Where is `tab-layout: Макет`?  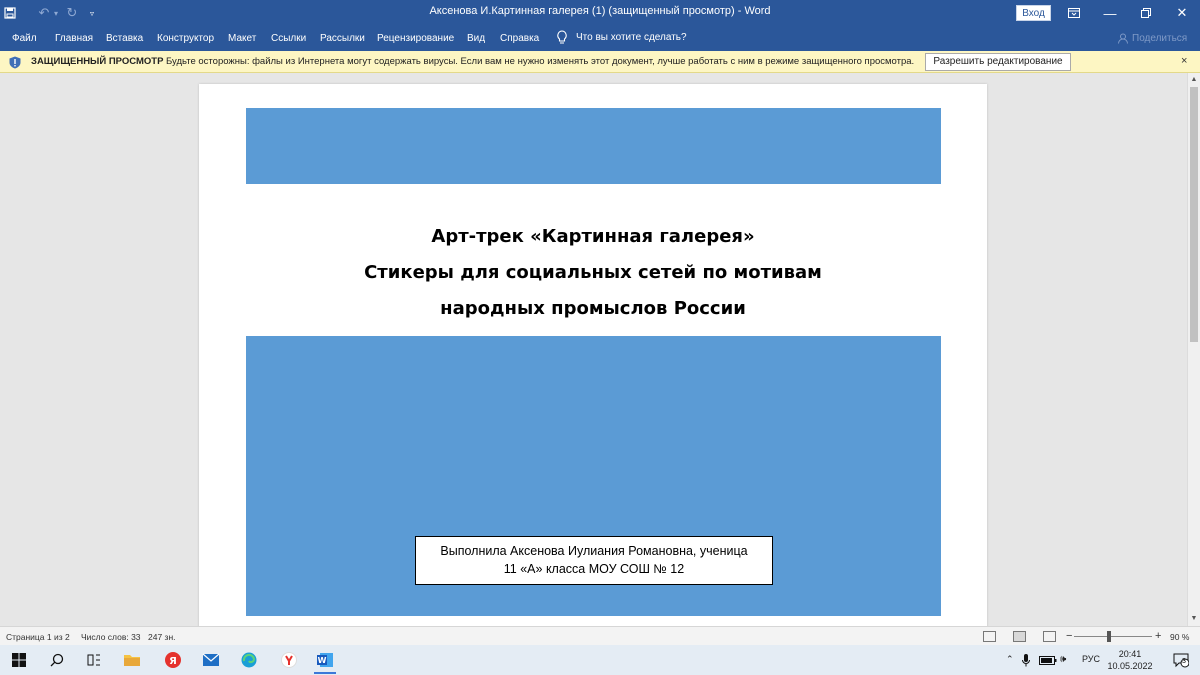
tab-layout: Макет is located at coordinates (242, 38).